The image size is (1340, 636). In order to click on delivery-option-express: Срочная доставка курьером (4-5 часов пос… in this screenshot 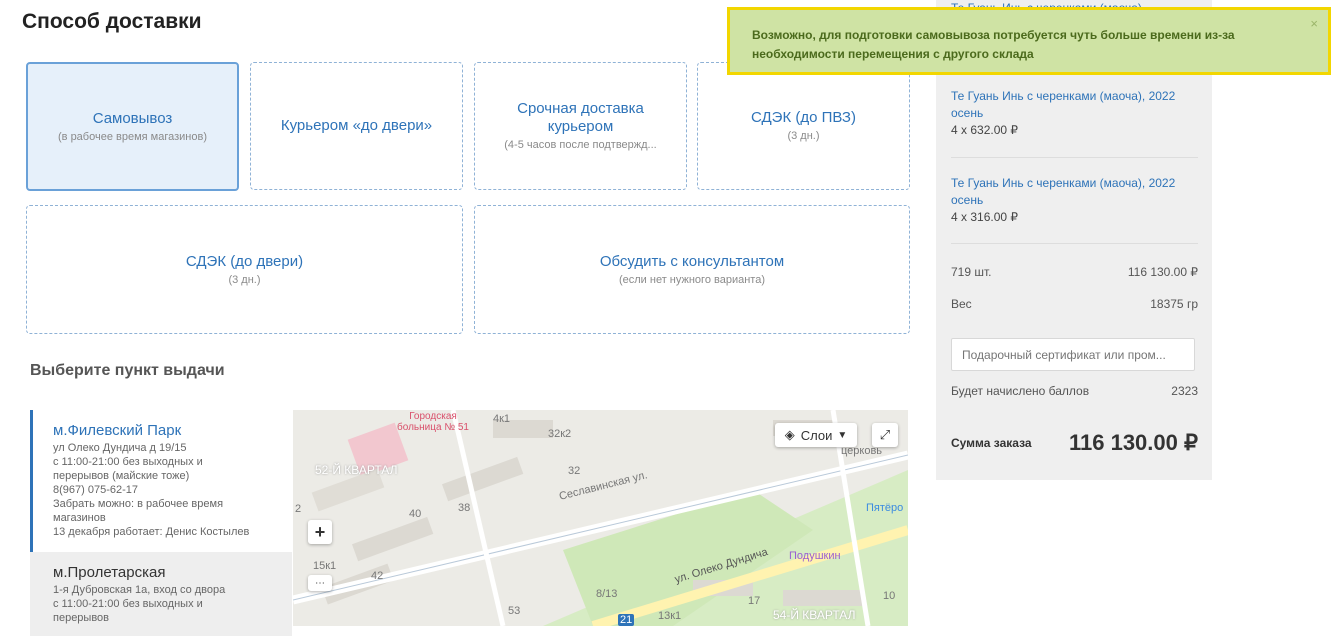, I will do `click(580, 126)`.